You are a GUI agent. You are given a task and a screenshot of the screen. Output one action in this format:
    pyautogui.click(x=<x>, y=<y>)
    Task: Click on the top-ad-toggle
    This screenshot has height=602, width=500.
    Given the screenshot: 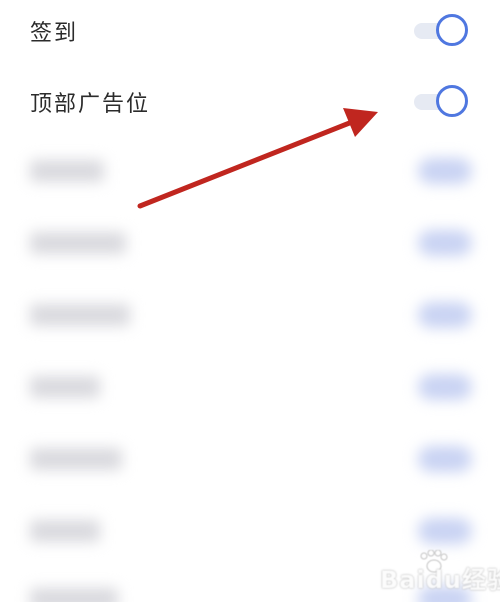 What is the action you would take?
    pyautogui.click(x=441, y=101)
    